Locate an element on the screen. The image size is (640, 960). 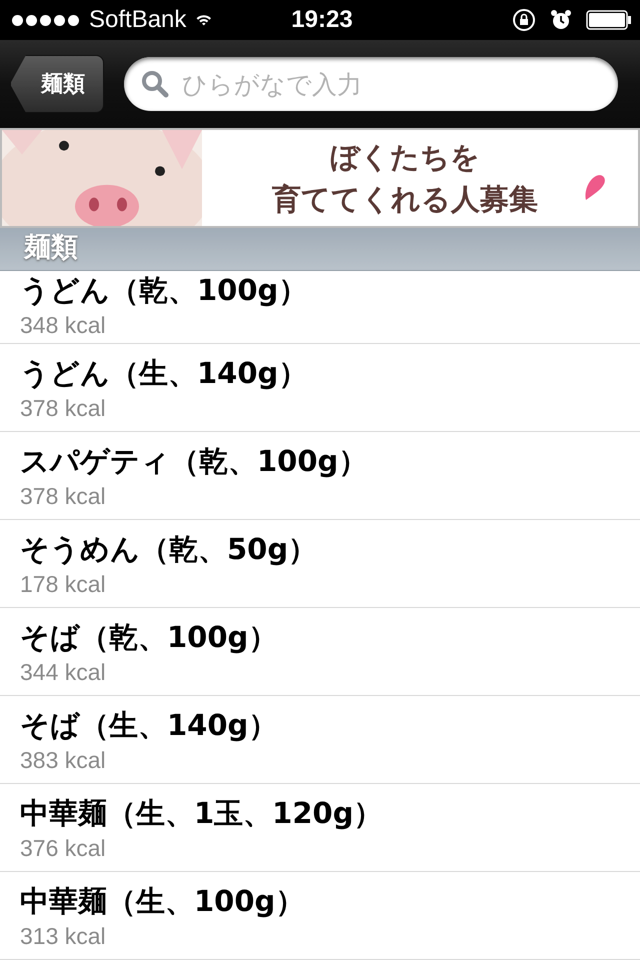
food-name: そうめん（乾、50g） is located at coordinates (169, 549).